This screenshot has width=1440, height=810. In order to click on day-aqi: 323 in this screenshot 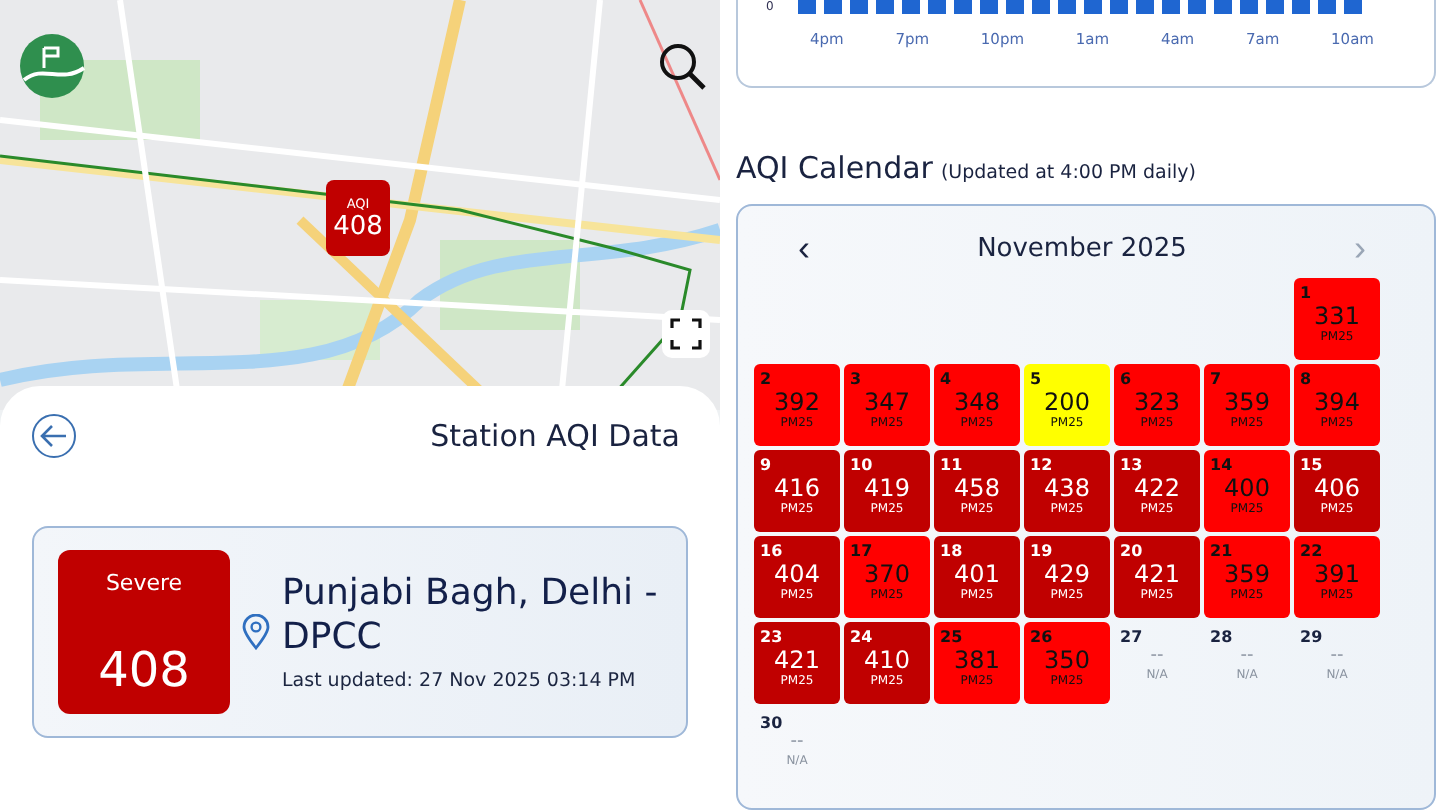, I will do `click(1157, 403)`.